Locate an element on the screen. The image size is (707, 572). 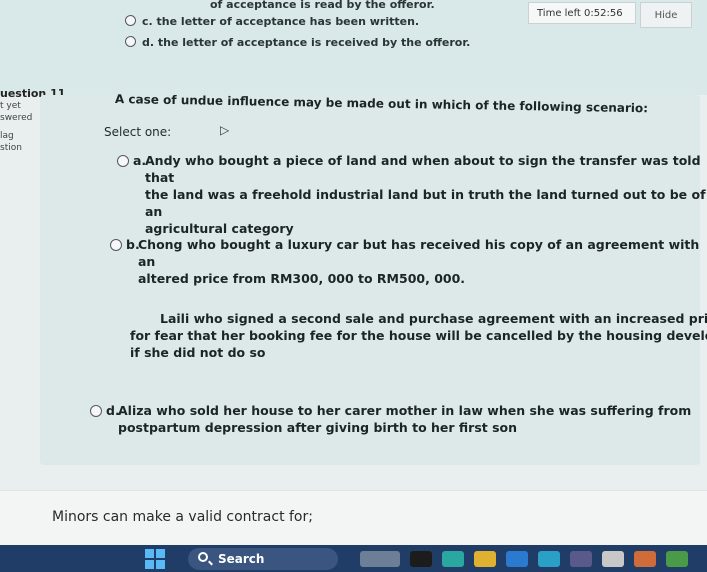
taskbar-search-box: Search is located at coordinates (263, 559).